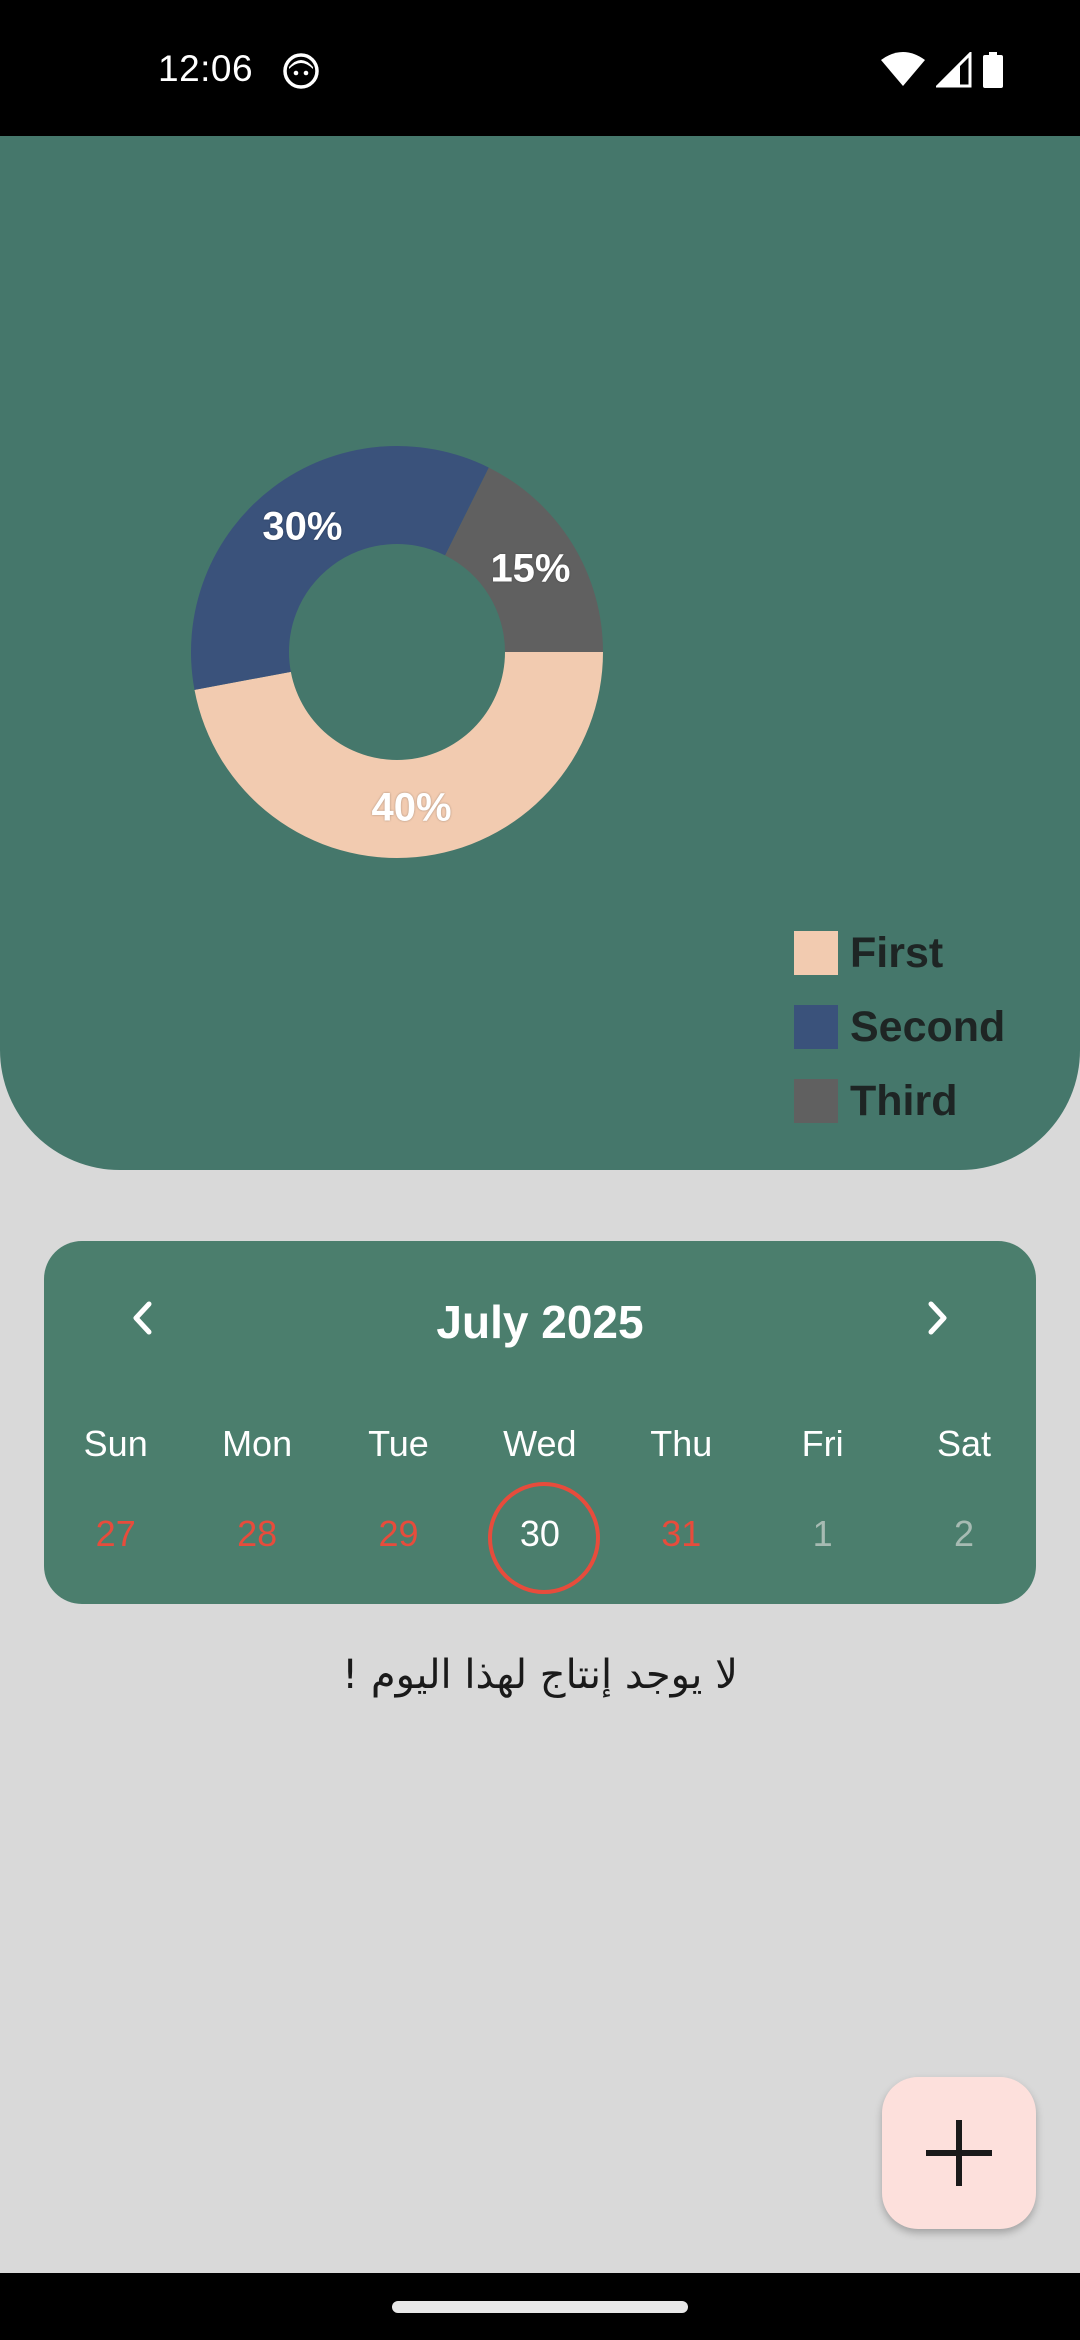  Describe the element at coordinates (115, 1443) in the screenshot. I see `weekday-label: Sun` at that location.